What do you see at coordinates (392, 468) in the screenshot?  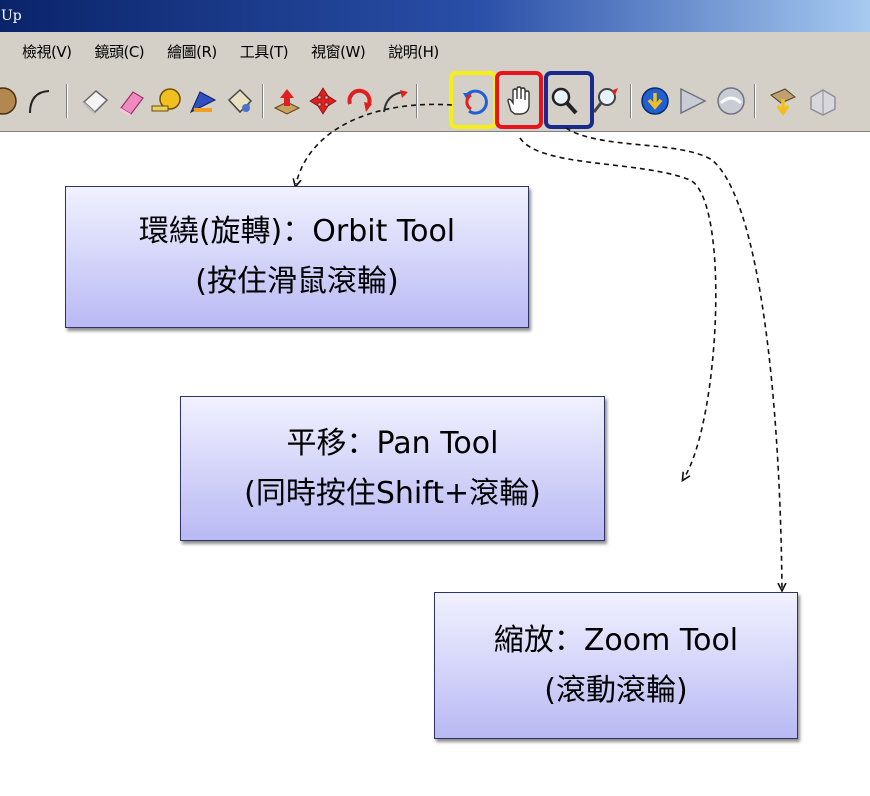 I see `pan-callout: 平移：Pan Tool (同時按住Shift+滾輪)` at bounding box center [392, 468].